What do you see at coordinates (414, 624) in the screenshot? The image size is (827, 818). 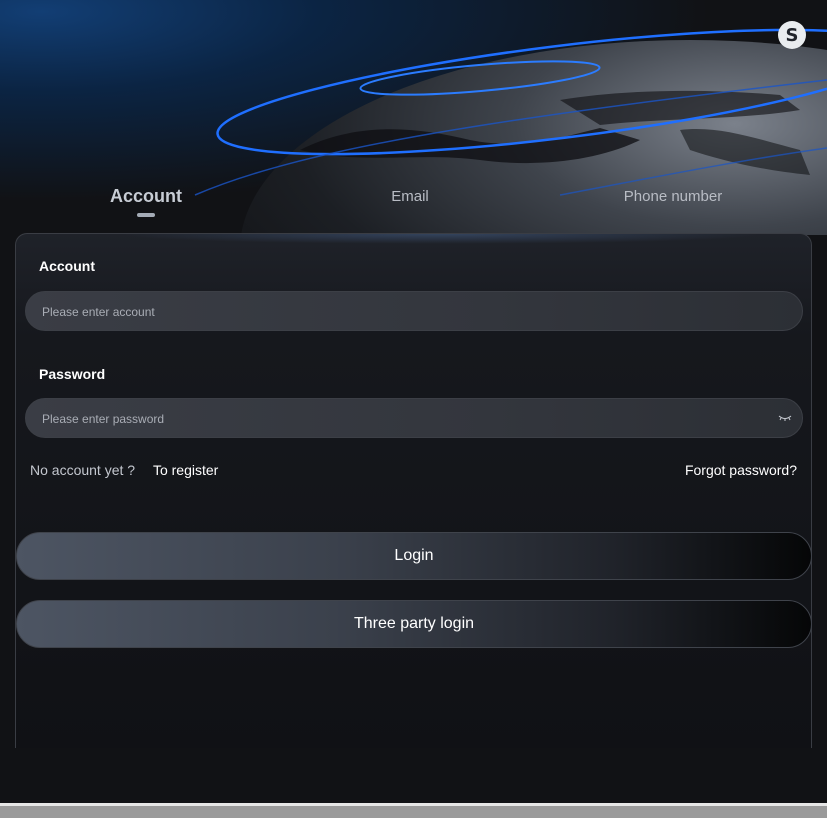 I see `three-party-login-button: Three party login` at bounding box center [414, 624].